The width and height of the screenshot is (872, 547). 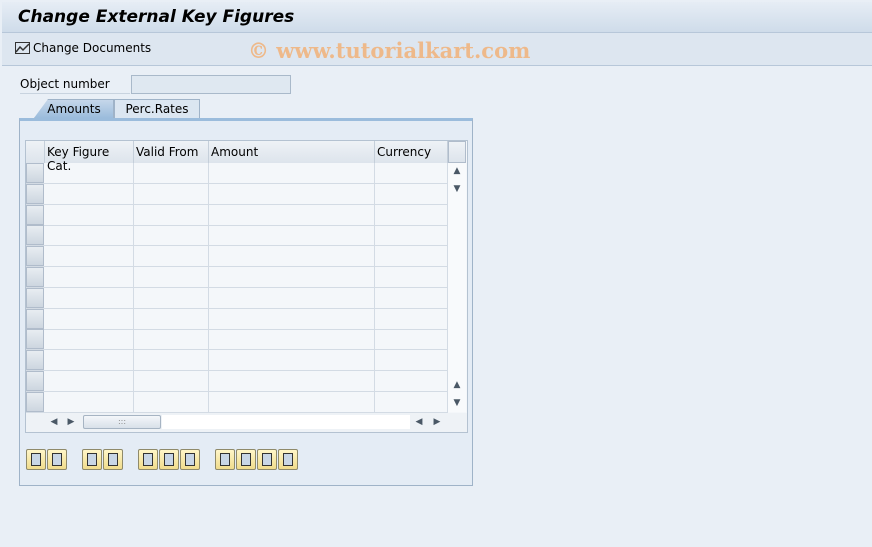 I want to click on scroll-track, so click(x=286, y=422).